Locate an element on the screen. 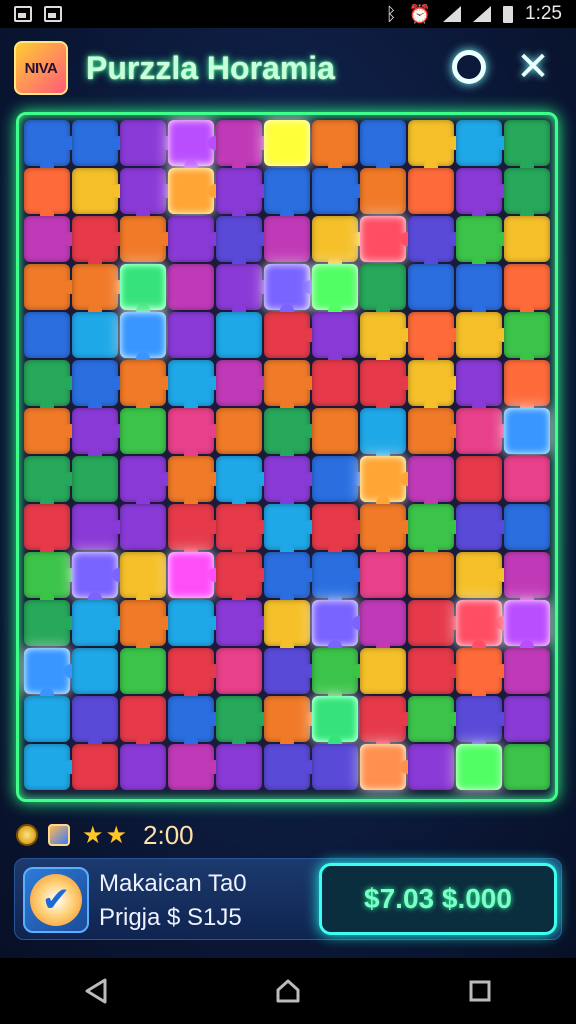 This screenshot has height=1024, width=576. buy-button: $7.03 $.000 is located at coordinates (438, 899).